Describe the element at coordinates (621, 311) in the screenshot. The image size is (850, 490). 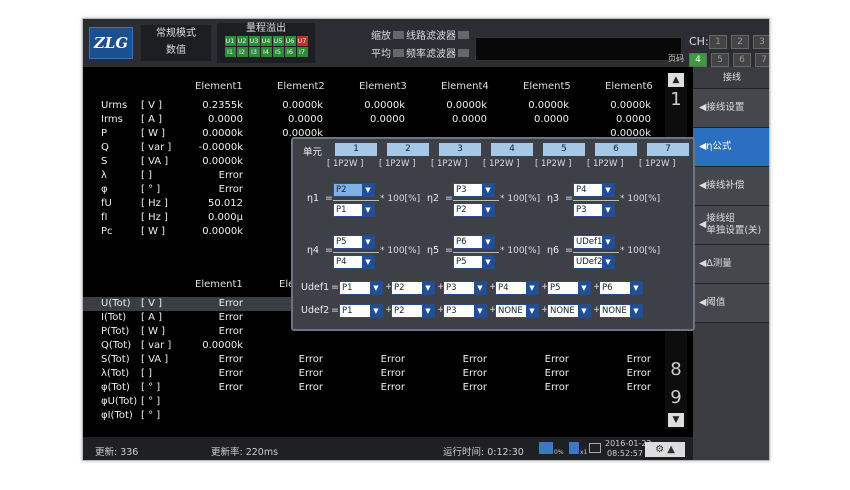
I see `udef2-select-6: NONE ▼` at that location.